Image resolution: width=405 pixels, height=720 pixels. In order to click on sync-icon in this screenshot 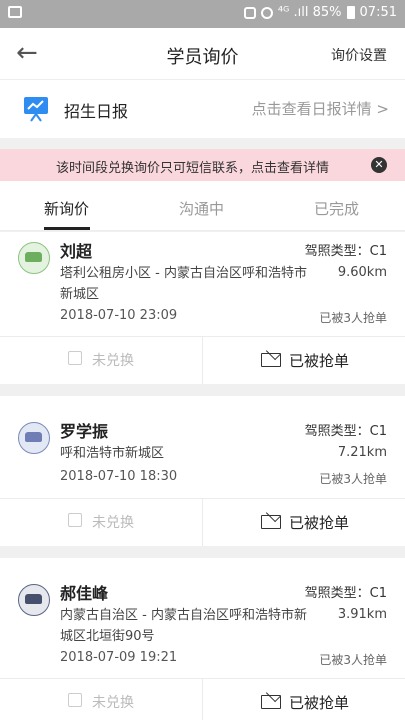, I will do `click(249, 12)`.